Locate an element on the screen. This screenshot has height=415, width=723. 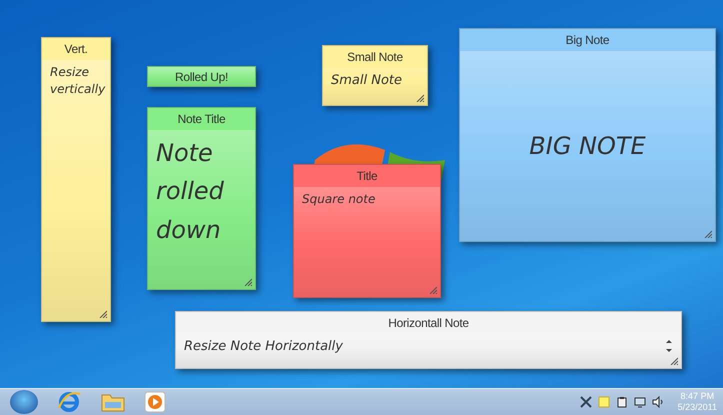
note-title: Big Note is located at coordinates (588, 40).